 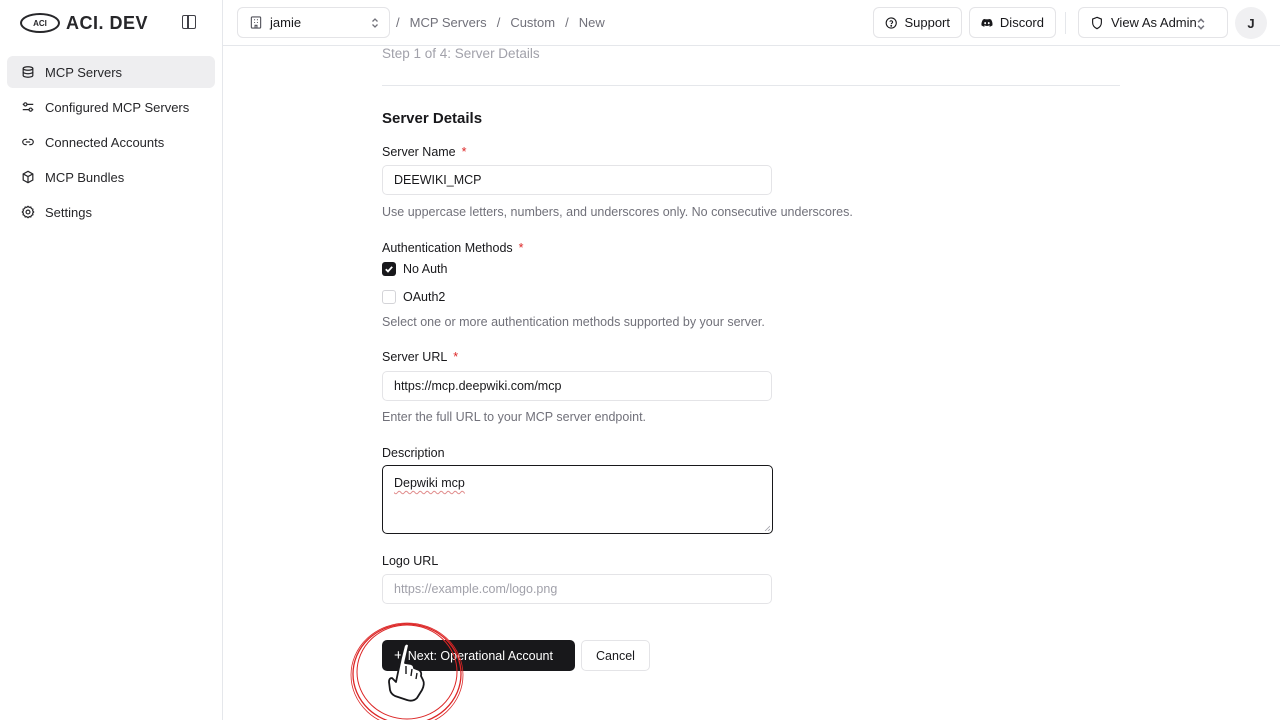 I want to click on logo-url-label: Logo URL, so click(x=410, y=561).